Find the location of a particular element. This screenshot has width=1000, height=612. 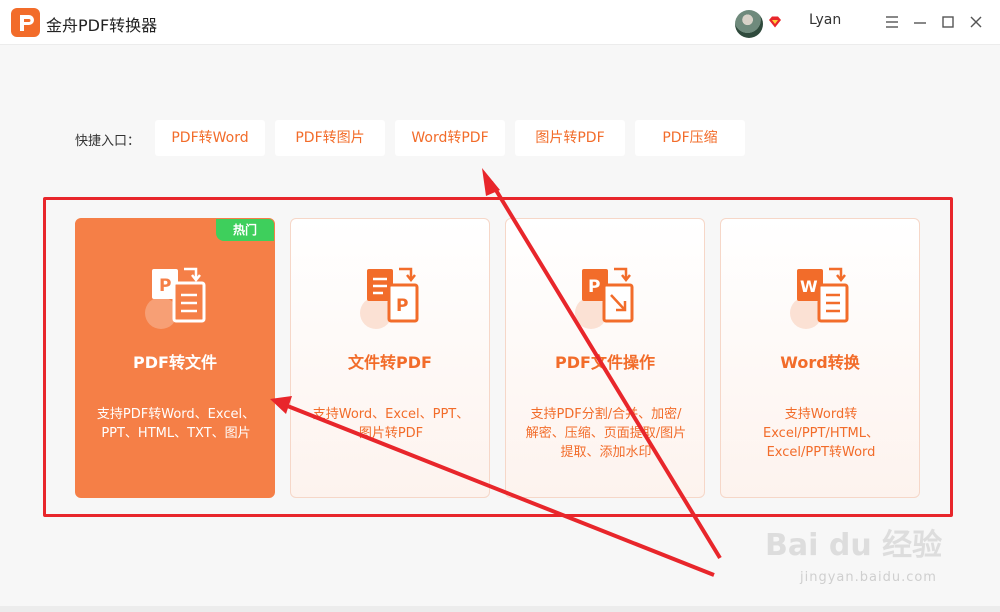

card-desc: 支持Word转Excel/PPT/HTML、Excel/PPT转Word is located at coordinates (821, 433).